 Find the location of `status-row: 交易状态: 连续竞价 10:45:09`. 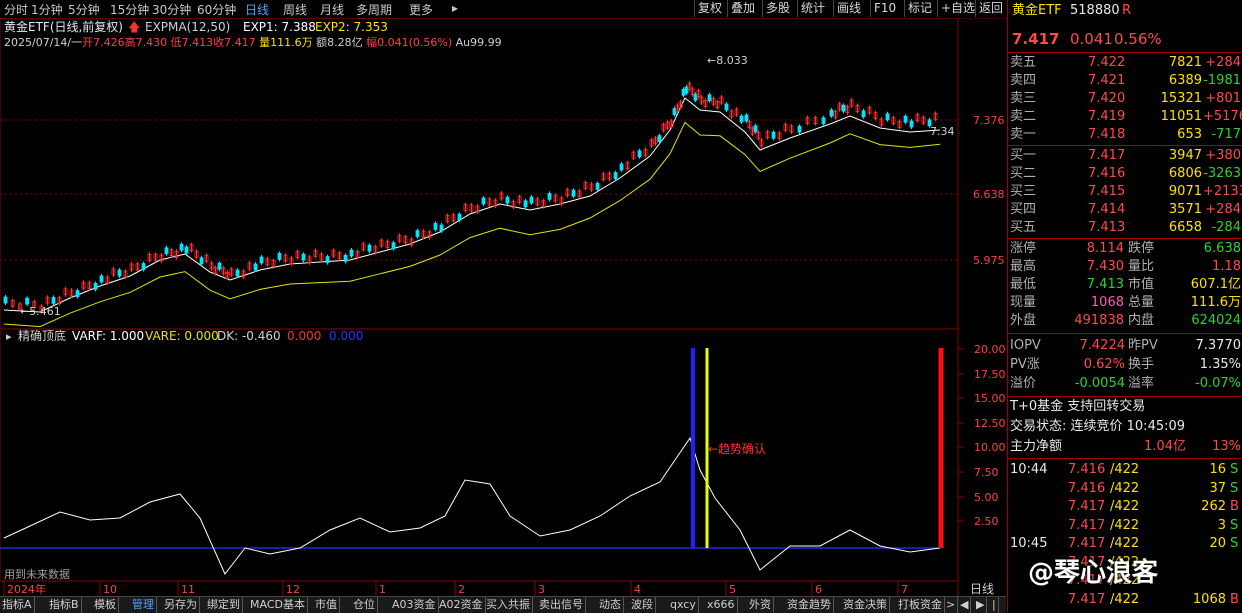

status-row: 交易状态: 连续竞价 10:45:09 is located at coordinates (1125, 427).